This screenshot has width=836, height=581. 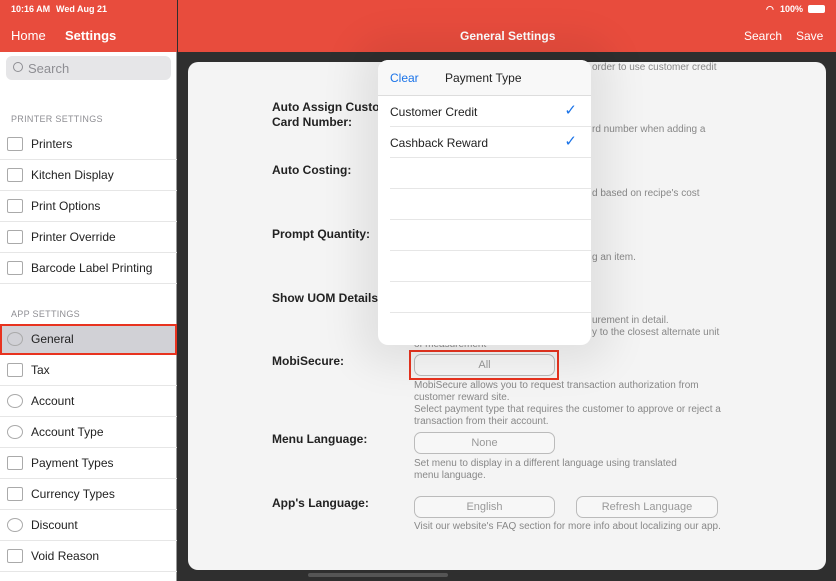 What do you see at coordinates (770, 9) in the screenshot?
I see `wifi-icon: ◠` at bounding box center [770, 9].